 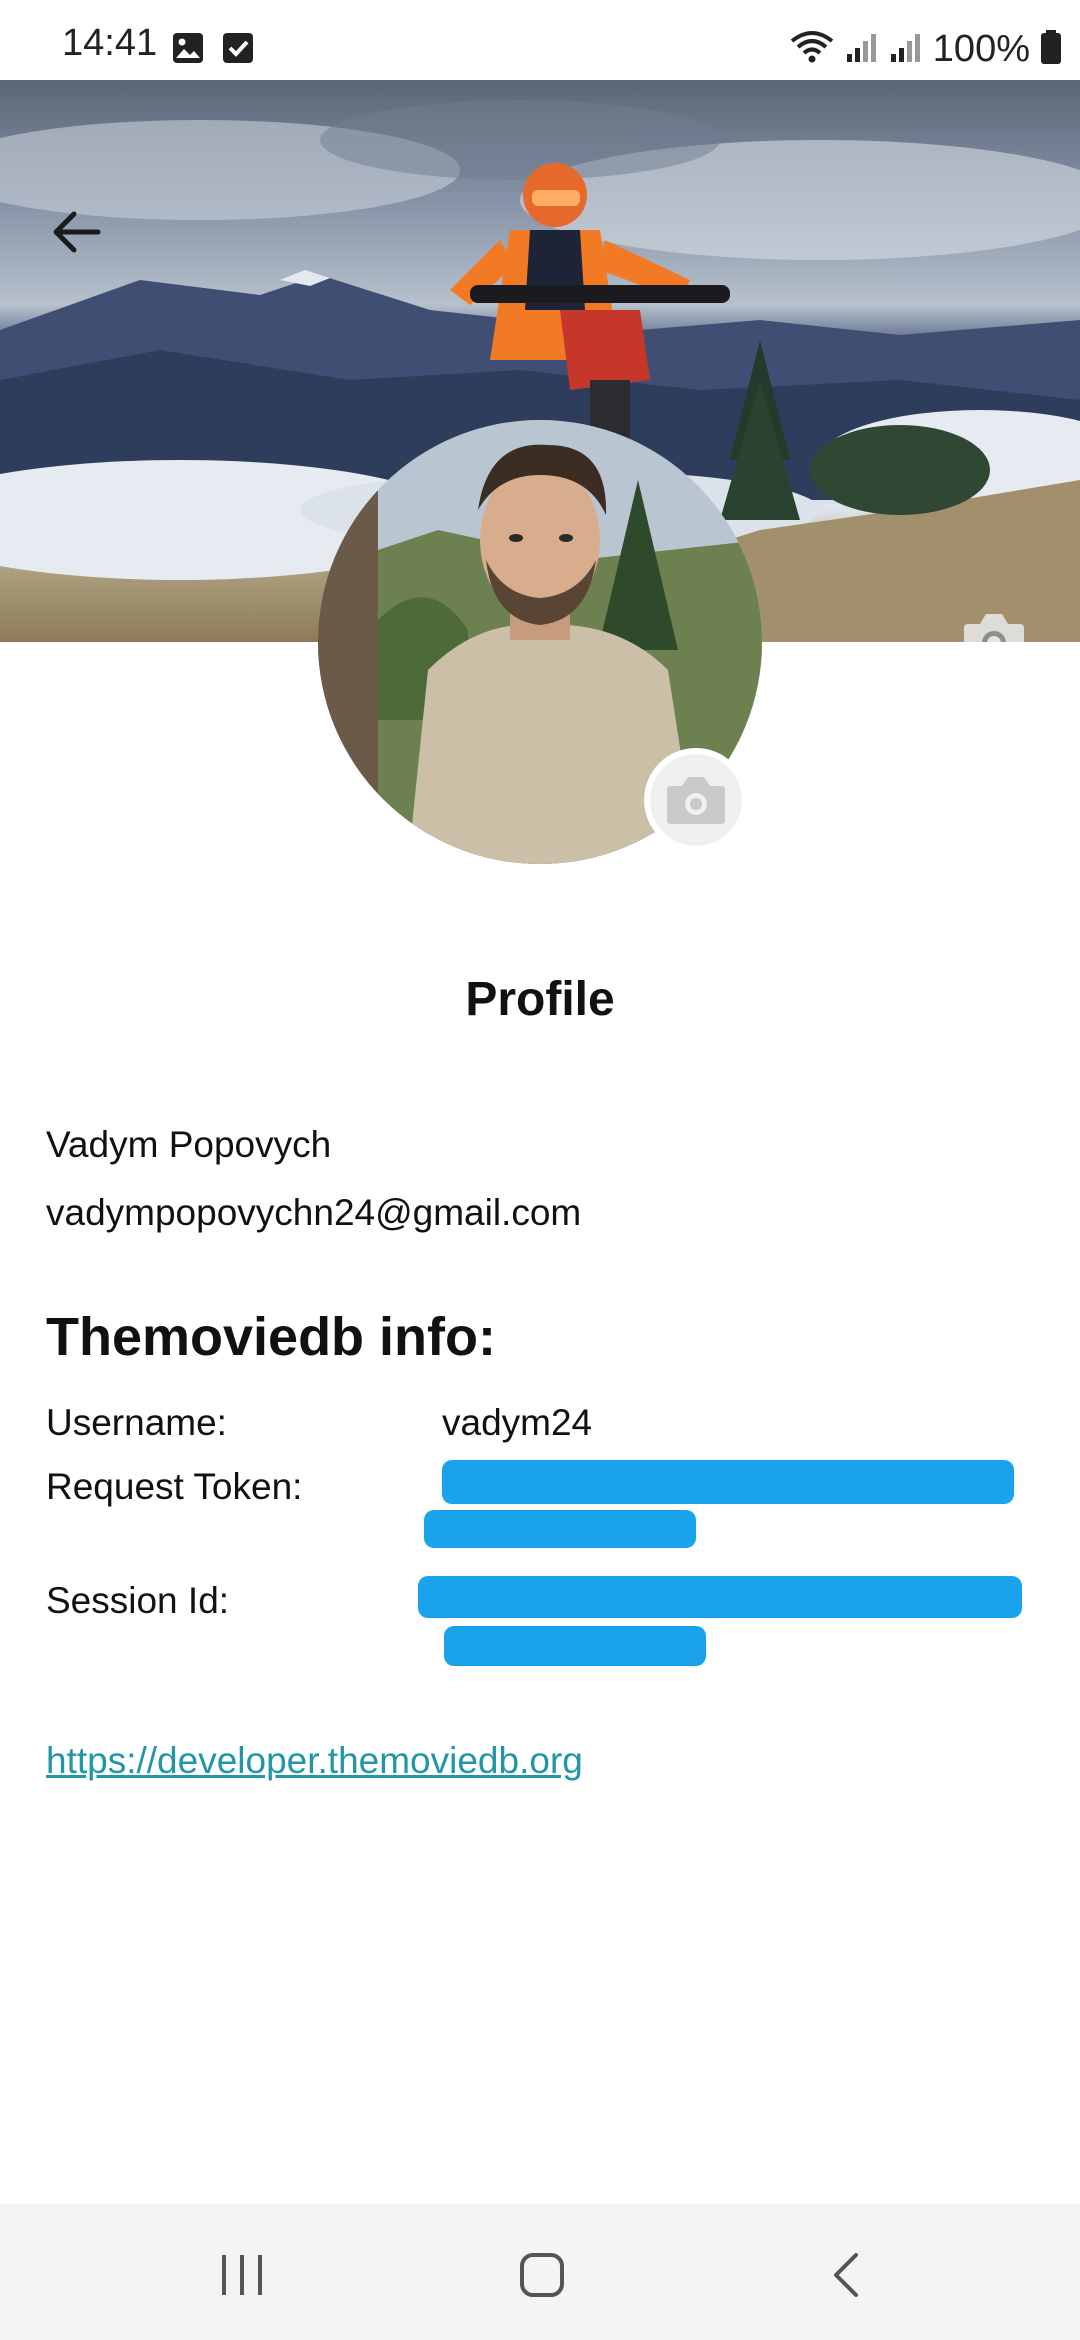 What do you see at coordinates (540, 999) in the screenshot?
I see `page-title: Profile` at bounding box center [540, 999].